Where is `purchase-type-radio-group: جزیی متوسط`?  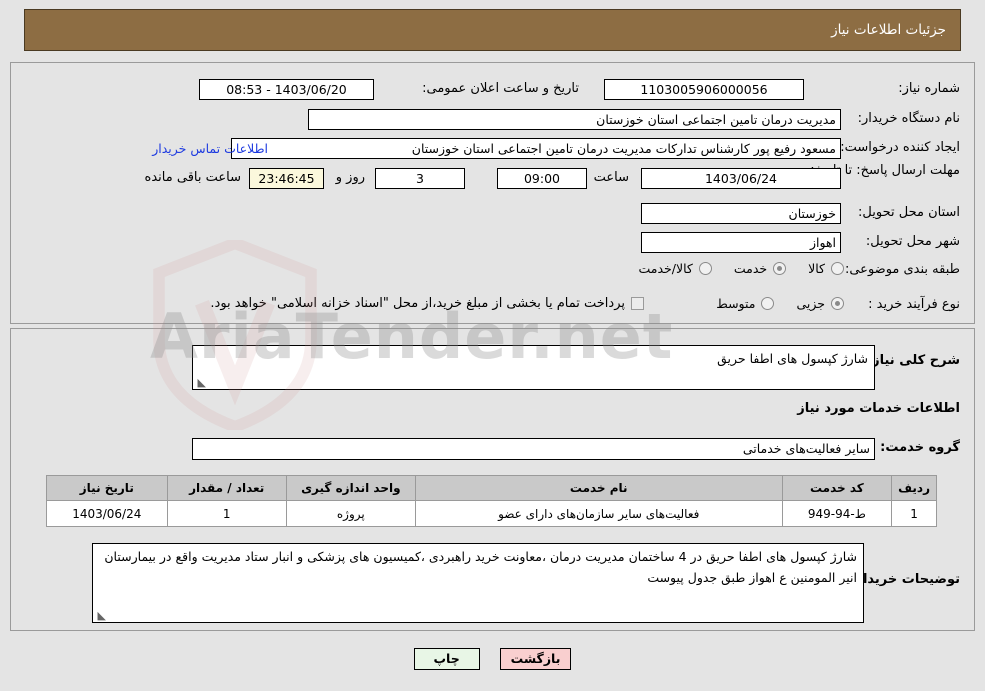
purchase-type-radio-group: جزیی متوسط is located at coordinates (773, 303).